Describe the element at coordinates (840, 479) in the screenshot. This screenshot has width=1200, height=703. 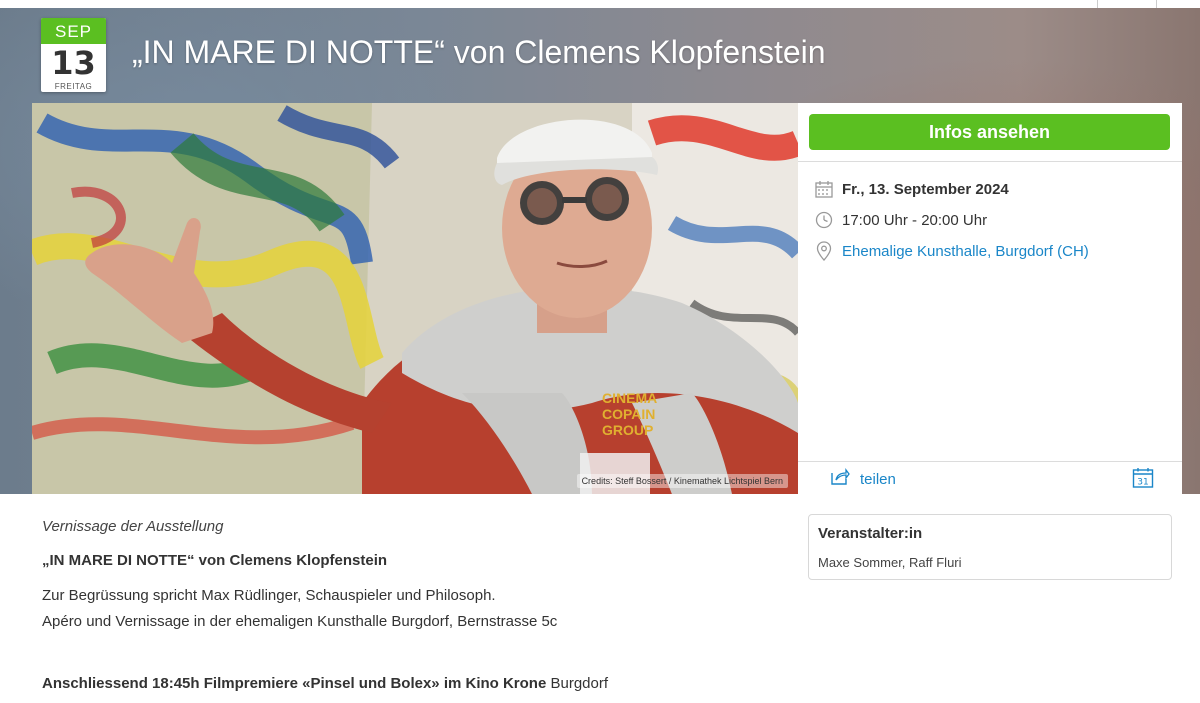
I see `share-icon` at that location.